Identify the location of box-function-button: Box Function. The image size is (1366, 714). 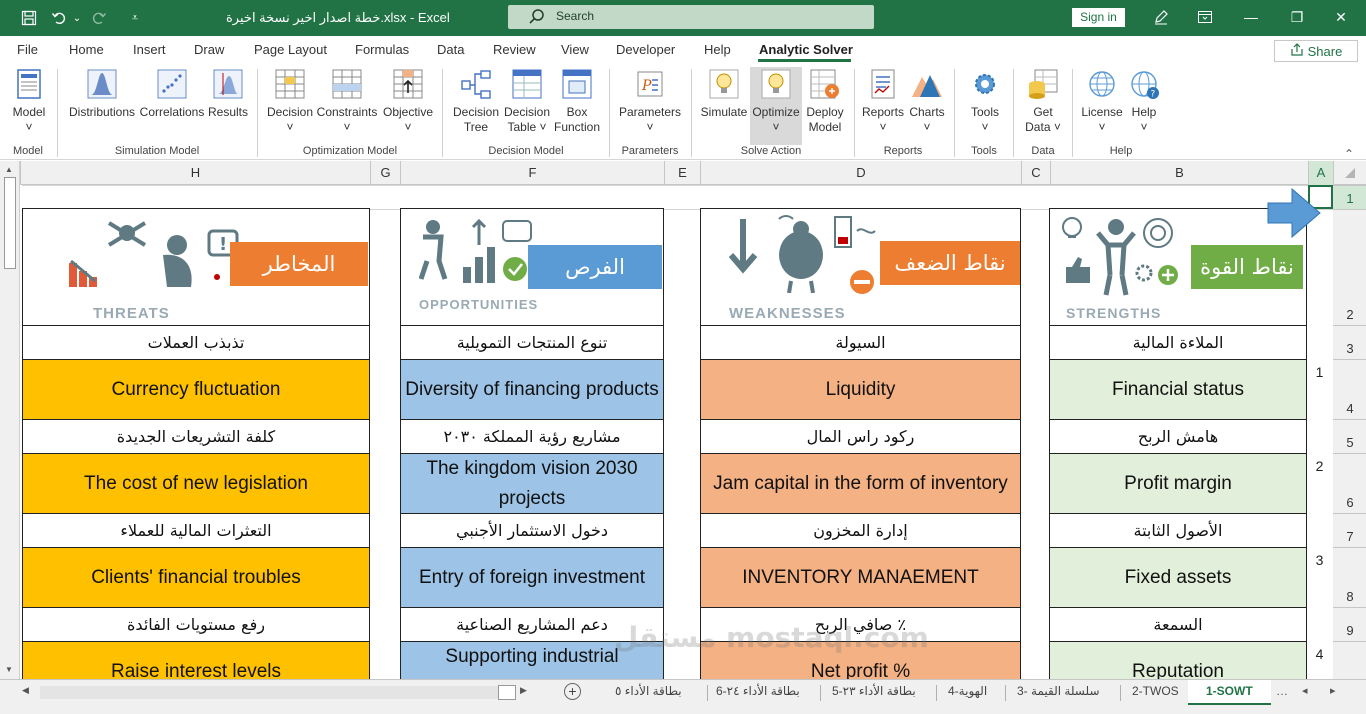
(577, 101).